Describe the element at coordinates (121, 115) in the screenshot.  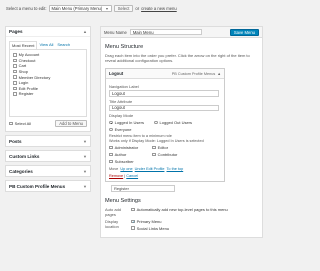
I see `display-mode-label: Display Mode` at that location.